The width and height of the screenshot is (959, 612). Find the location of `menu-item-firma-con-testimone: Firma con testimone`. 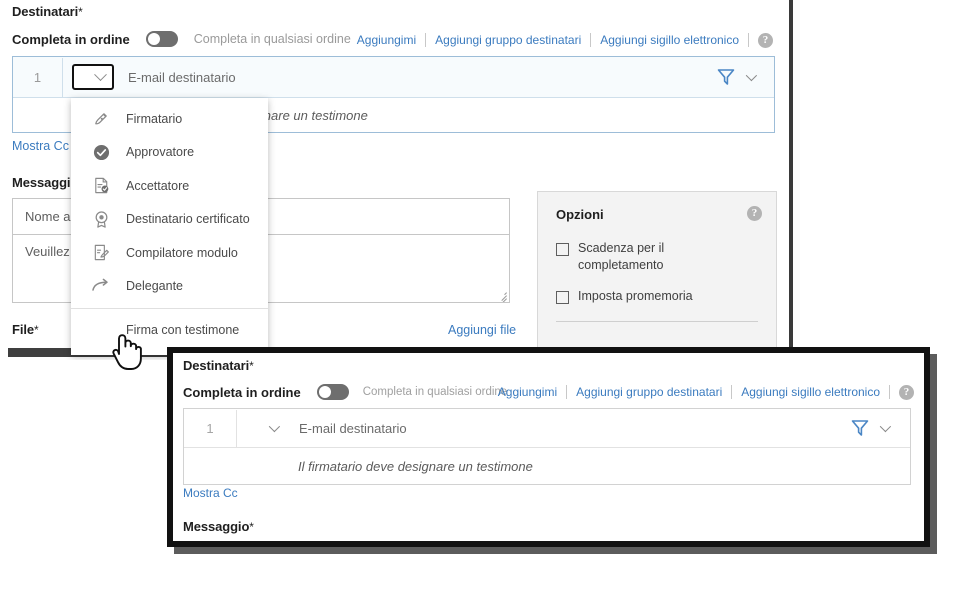

menu-item-firma-con-testimone: Firma con testimone is located at coordinates (169, 330).